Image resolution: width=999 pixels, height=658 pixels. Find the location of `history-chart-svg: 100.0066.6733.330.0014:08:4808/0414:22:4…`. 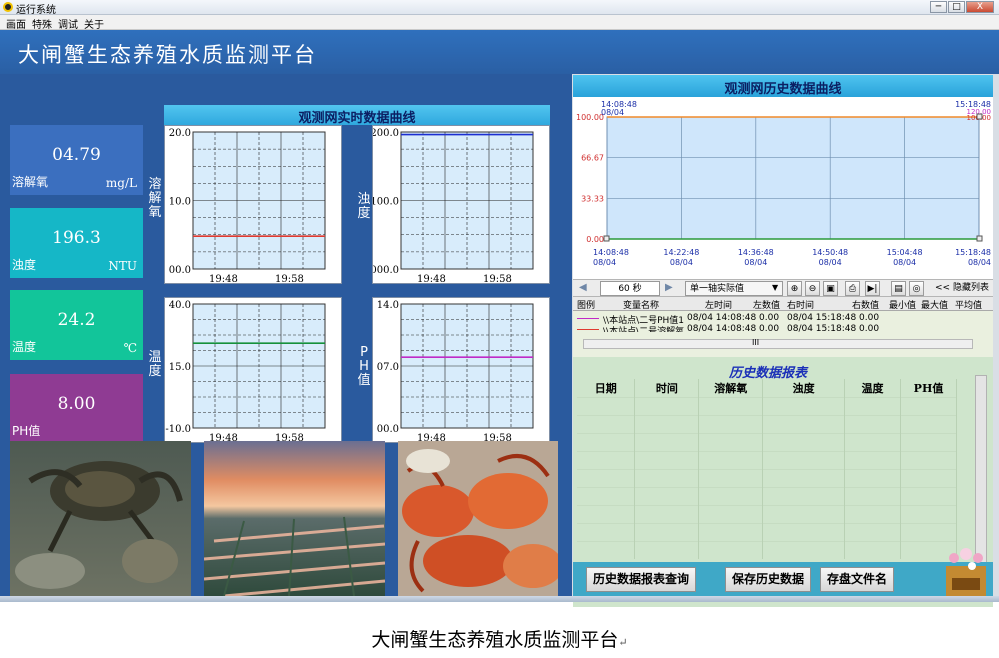

history-chart-svg: 100.0066.6733.330.0014:08:4808/0414:22:4… is located at coordinates (783, 183).